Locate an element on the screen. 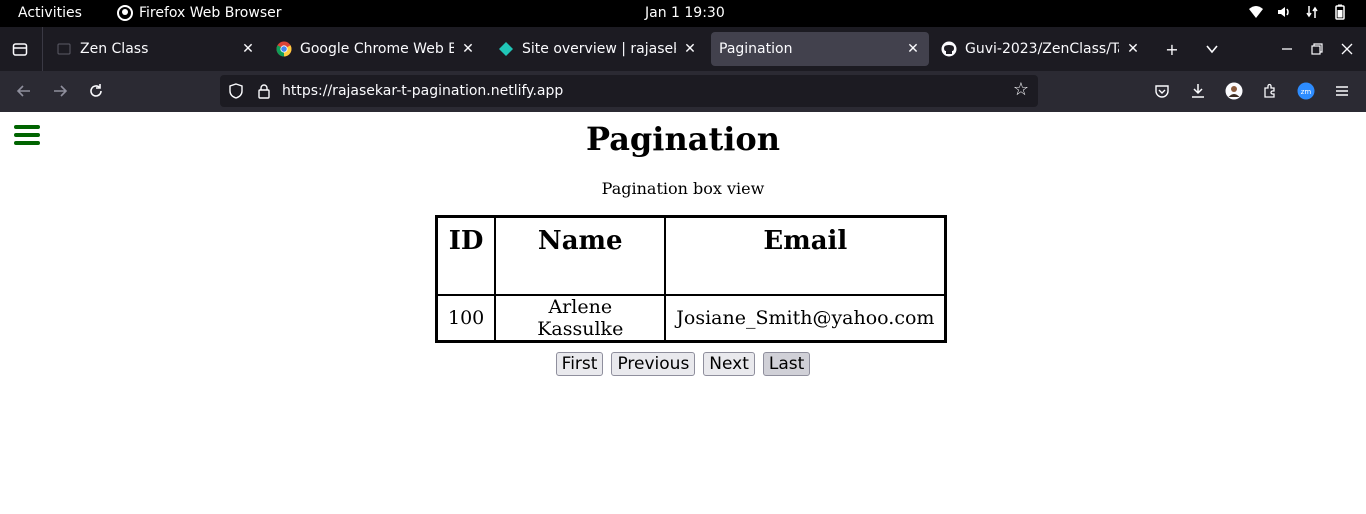  account-button is located at coordinates (1234, 91).